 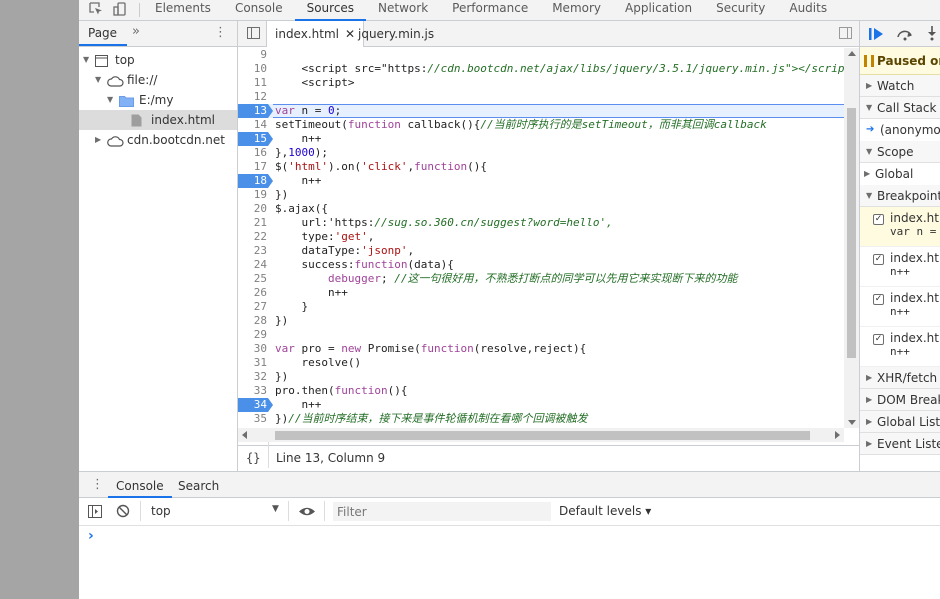 I want to click on scroll-right-icon, so click(x=837, y=435).